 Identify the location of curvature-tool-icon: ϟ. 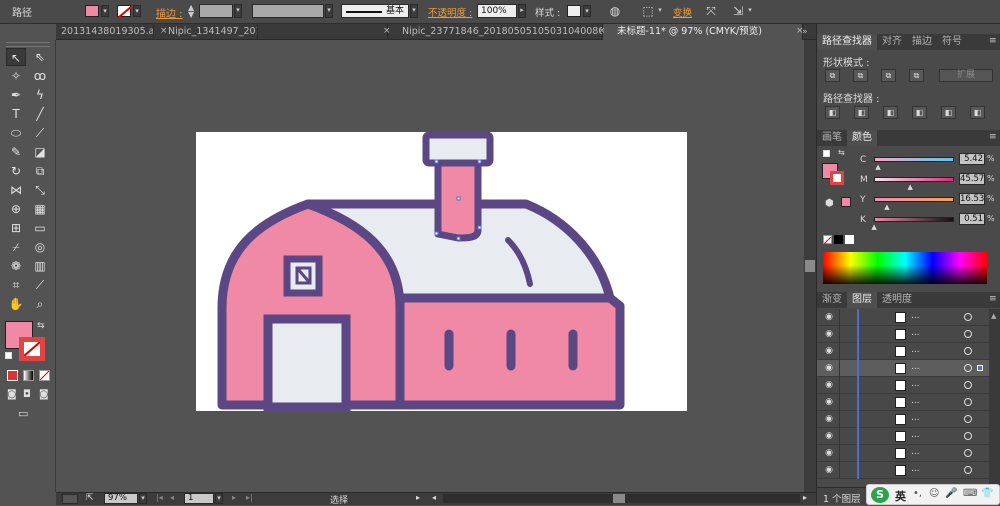
(40, 95).